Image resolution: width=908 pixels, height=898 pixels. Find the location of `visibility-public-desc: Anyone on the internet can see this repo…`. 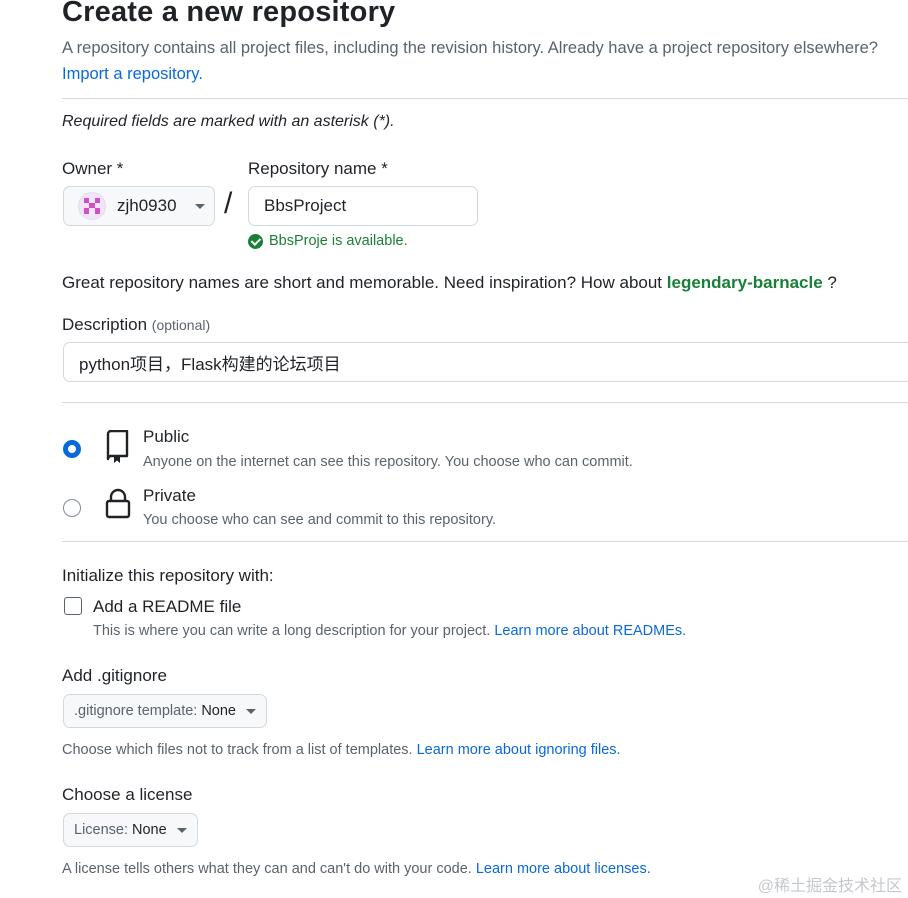

visibility-public-desc: Anyone on the internet can see this repo… is located at coordinates (388, 462).